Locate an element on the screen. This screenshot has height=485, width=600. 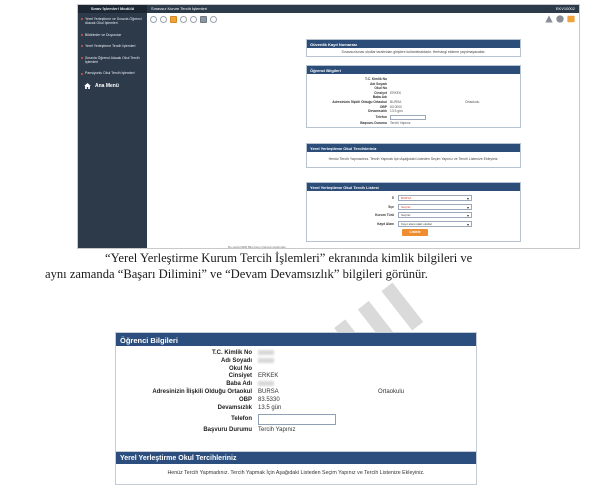
refresh-icon is located at coordinates (163, 19).